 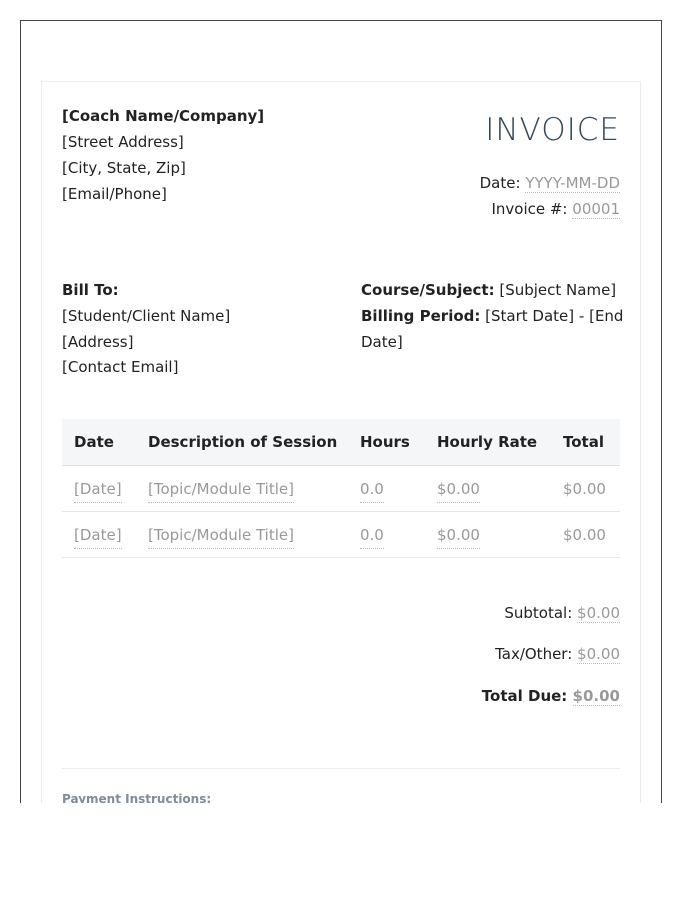 I want to click on bill-to-heading: Bill To:, so click(x=90, y=290).